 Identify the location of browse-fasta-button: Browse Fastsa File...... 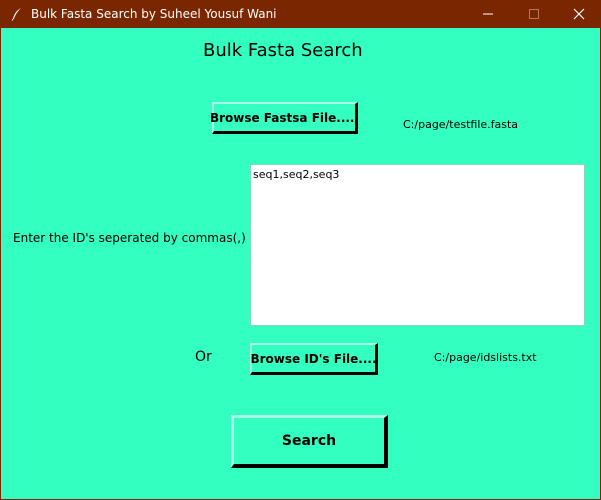
(284, 118).